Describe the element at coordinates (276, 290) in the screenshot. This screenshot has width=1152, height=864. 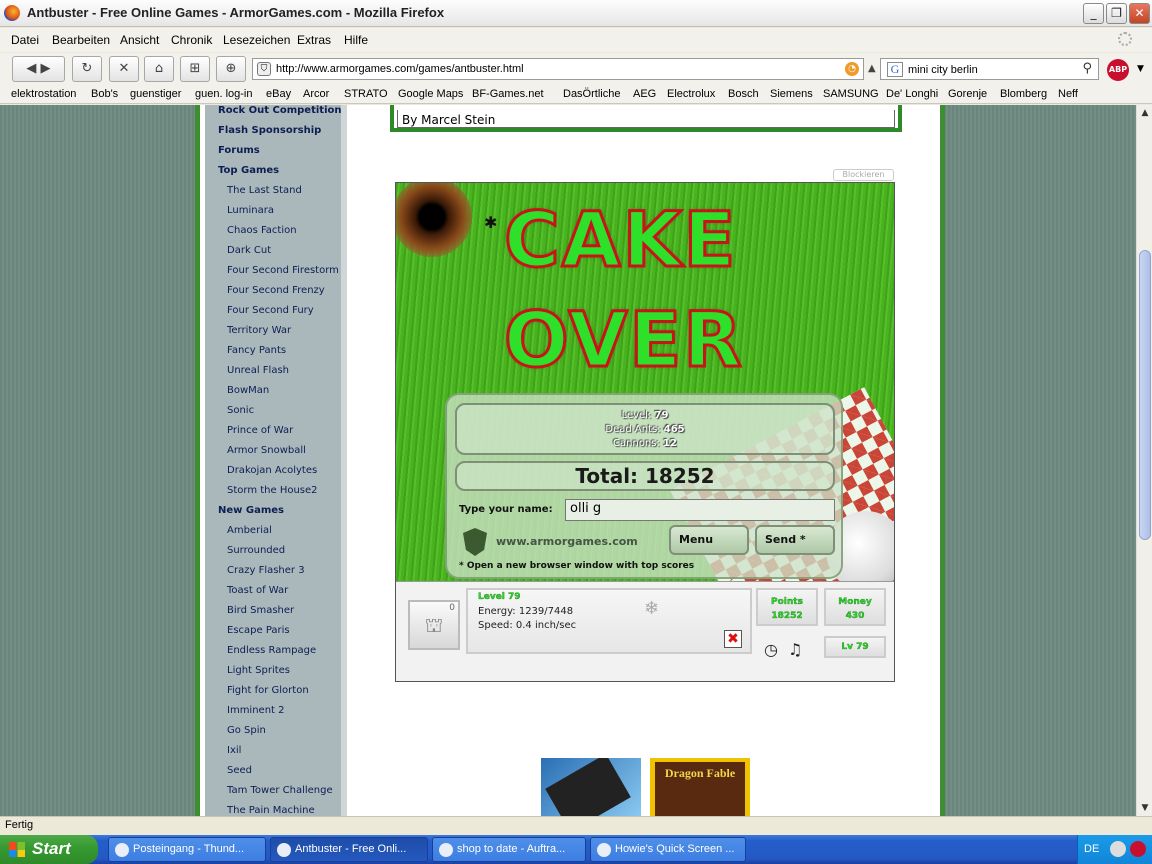
I see `sidebar-item: Four Second Frenzy` at that location.